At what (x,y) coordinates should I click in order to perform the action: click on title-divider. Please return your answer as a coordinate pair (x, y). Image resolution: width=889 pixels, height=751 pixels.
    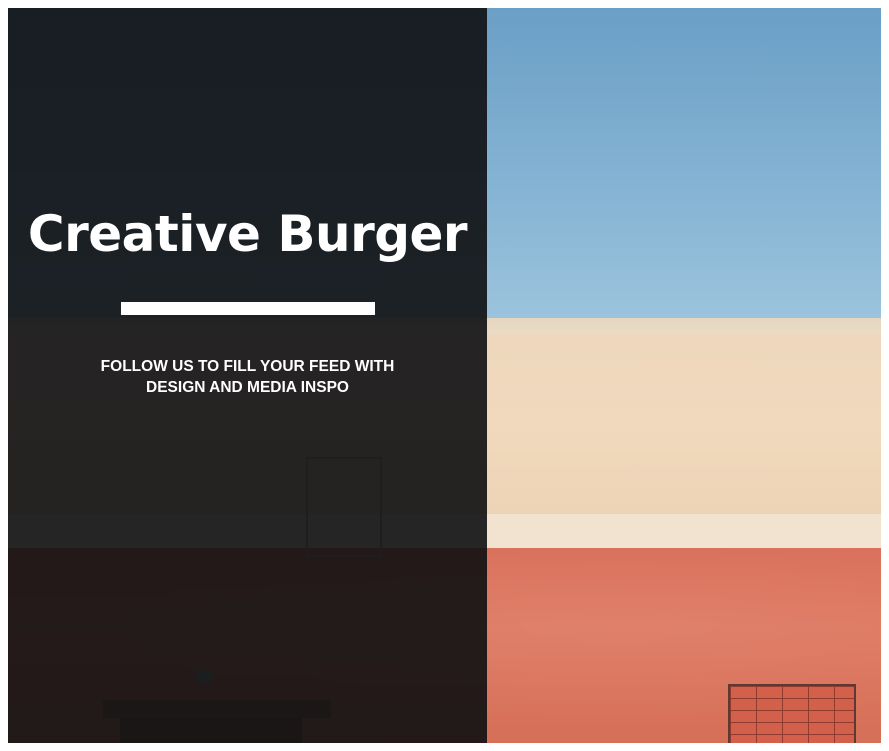
    Looking at the image, I should click on (248, 308).